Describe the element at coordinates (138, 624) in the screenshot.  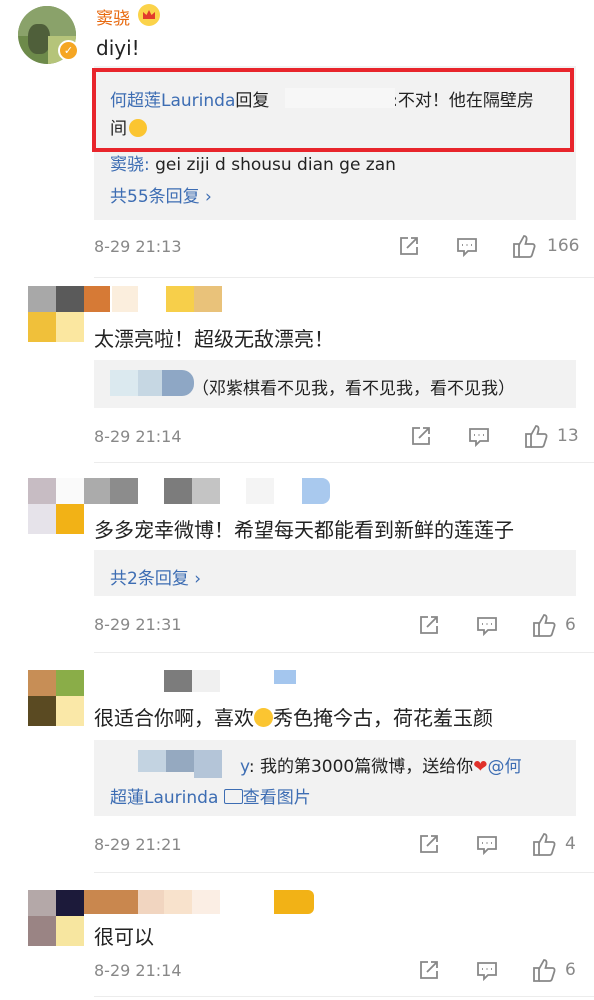
I see `timestamp: 8-29 21:31` at that location.